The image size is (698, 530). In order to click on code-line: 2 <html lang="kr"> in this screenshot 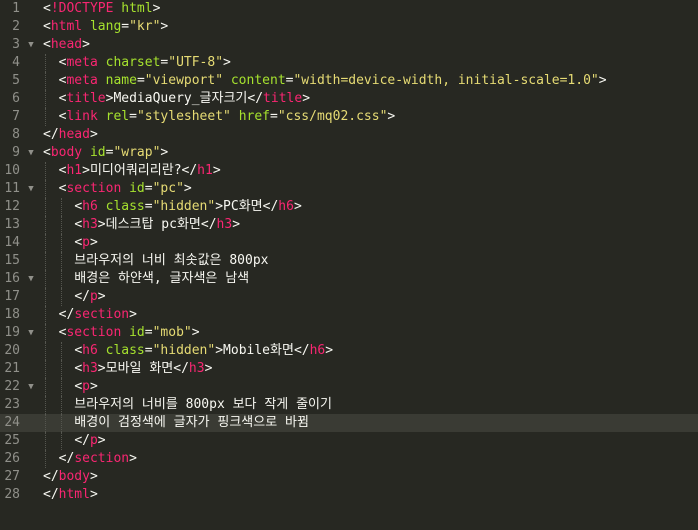, I will do `click(349, 27)`.